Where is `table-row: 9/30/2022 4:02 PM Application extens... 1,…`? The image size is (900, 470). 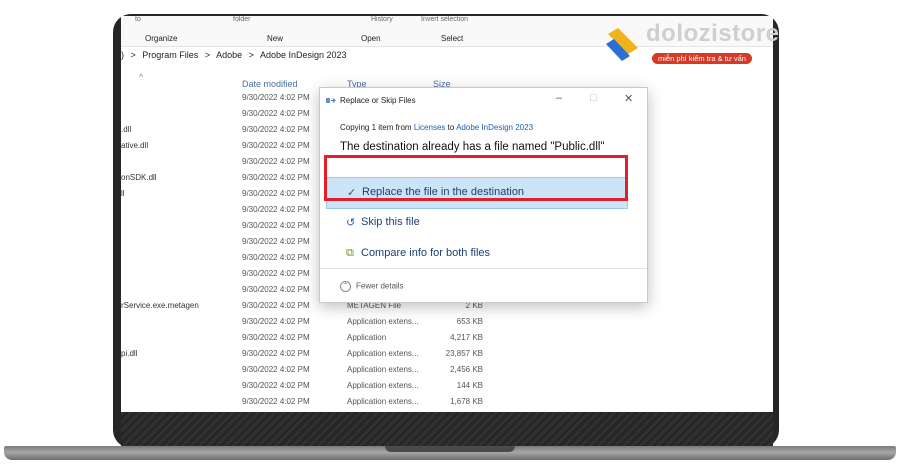 table-row: 9/30/2022 4:02 PM Application extens... 1,… is located at coordinates (311, 402).